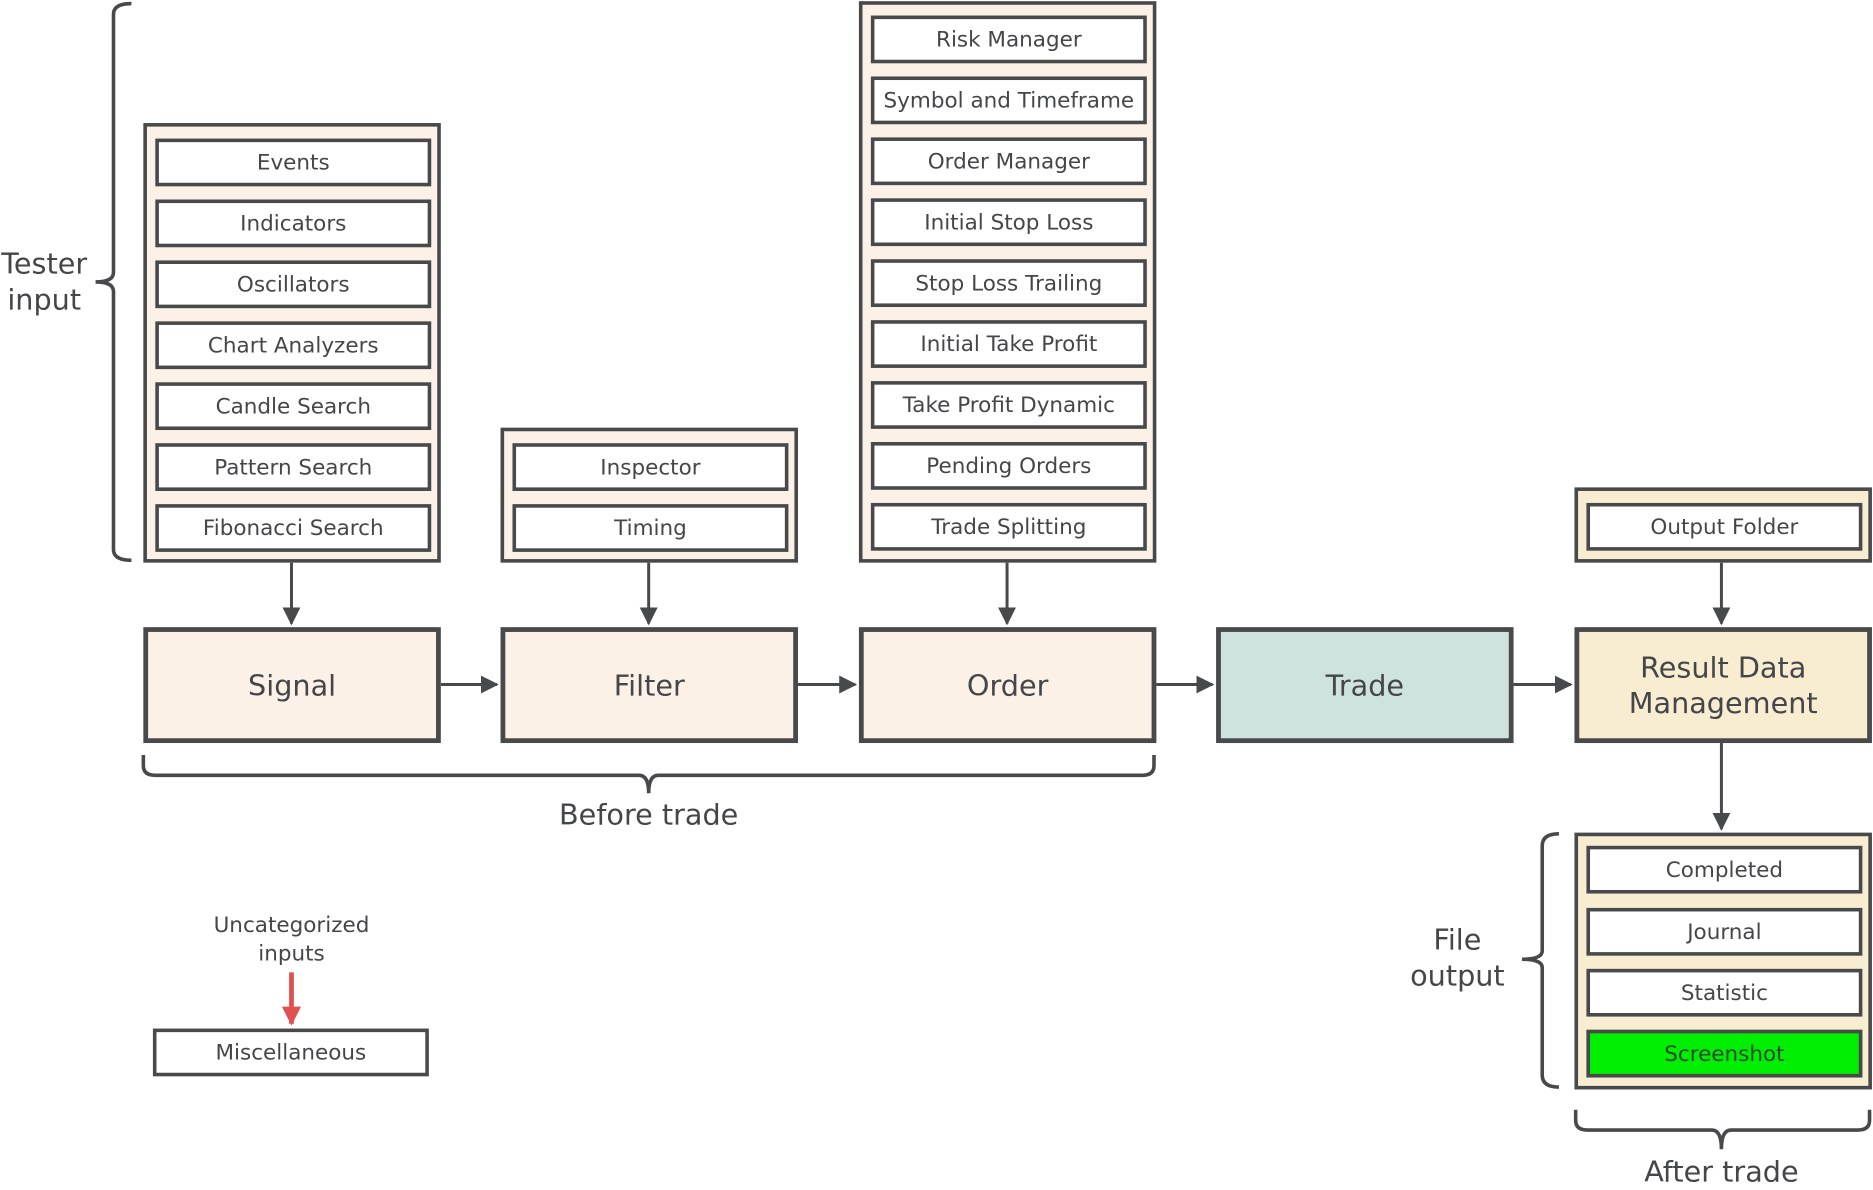  I want to click on before-trade-label: Before trade, so click(649, 814).